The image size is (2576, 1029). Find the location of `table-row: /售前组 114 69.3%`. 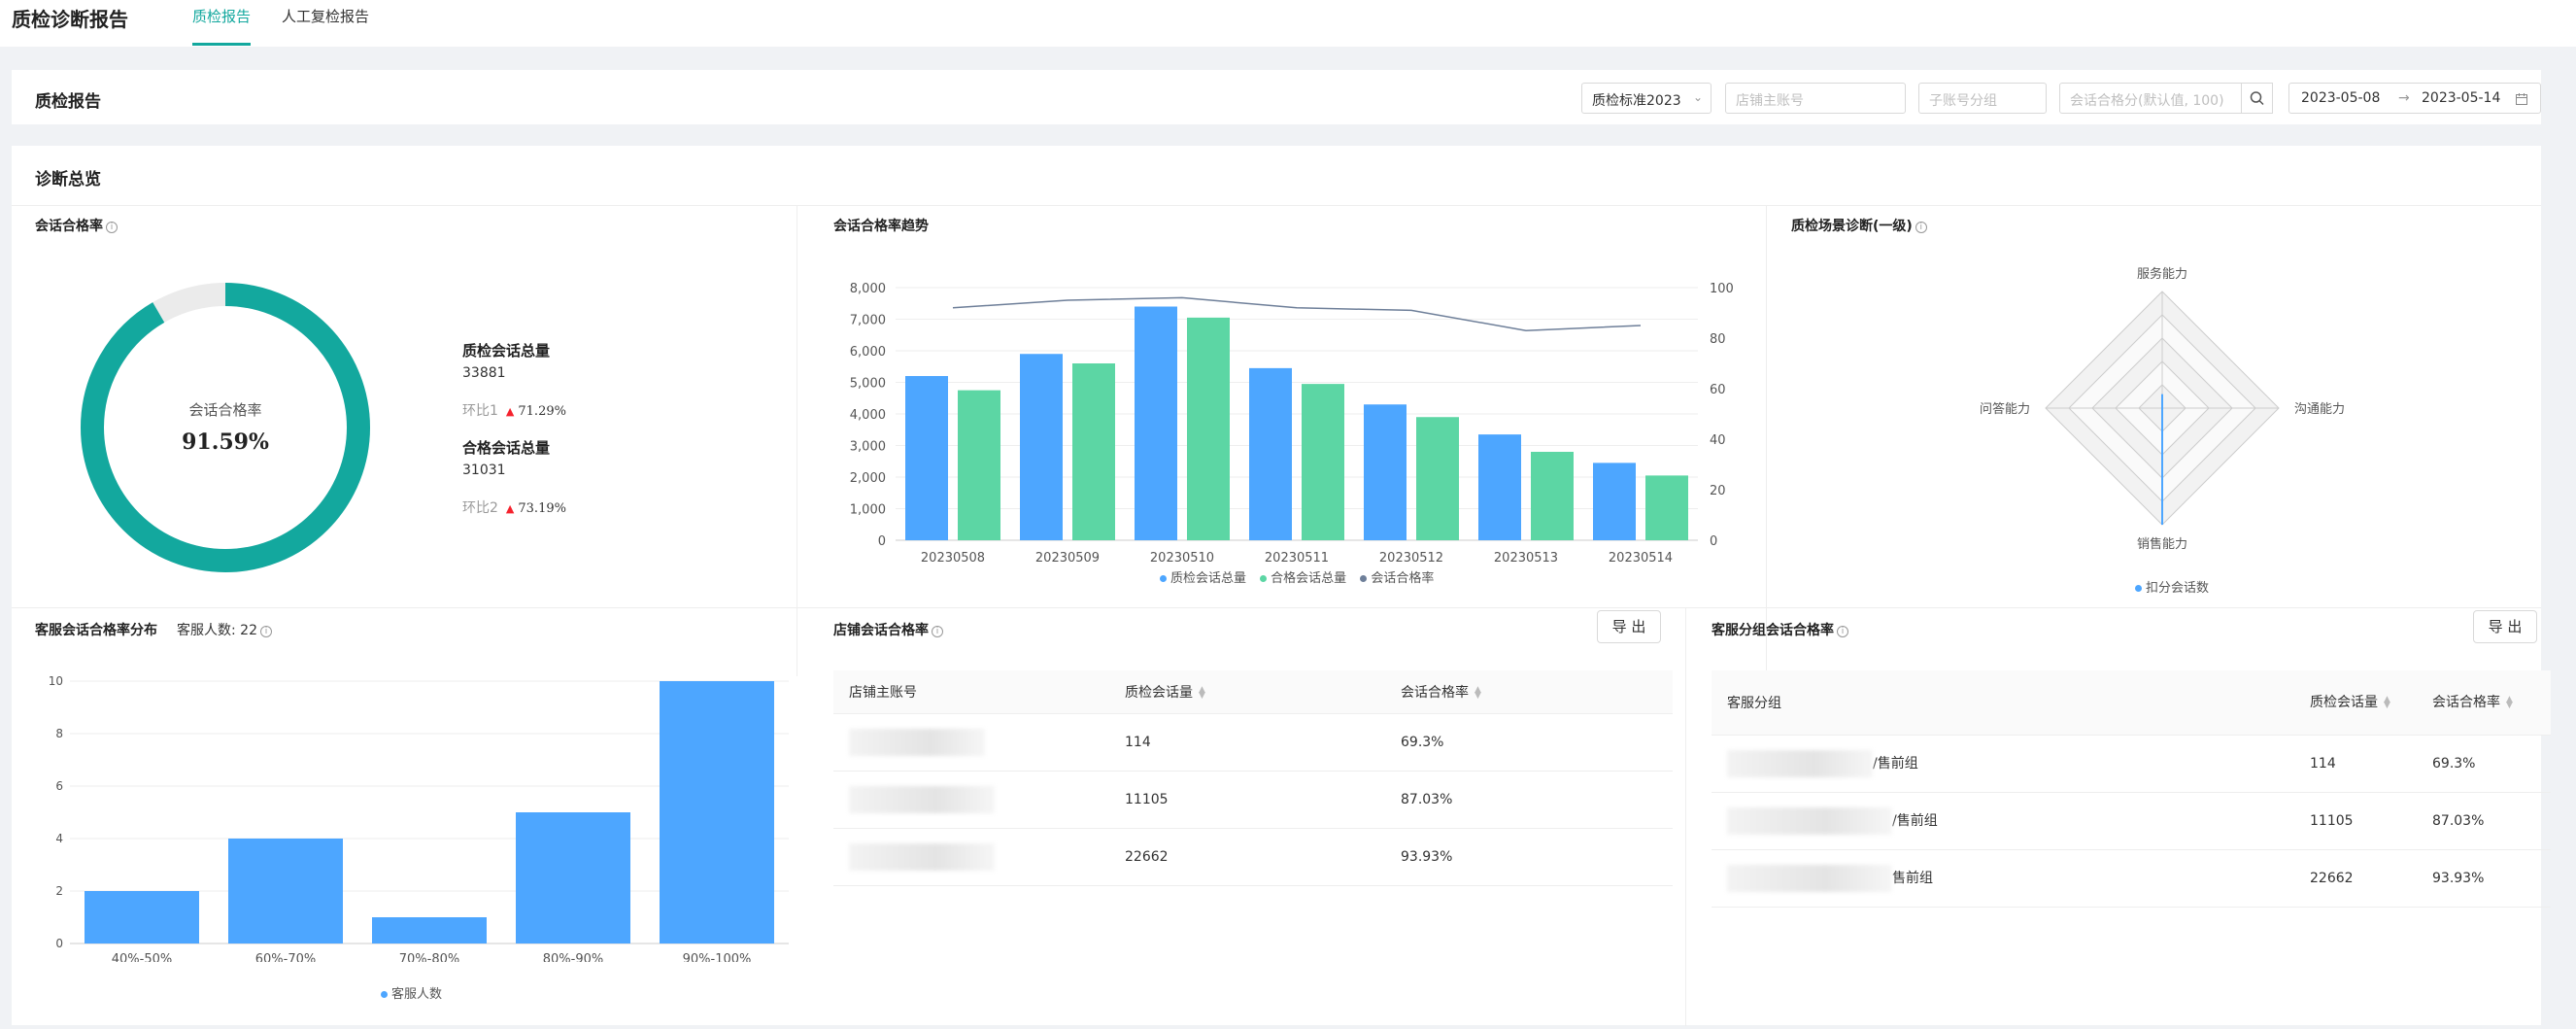

table-row: /售前组 114 69.3% is located at coordinates (2131, 764).